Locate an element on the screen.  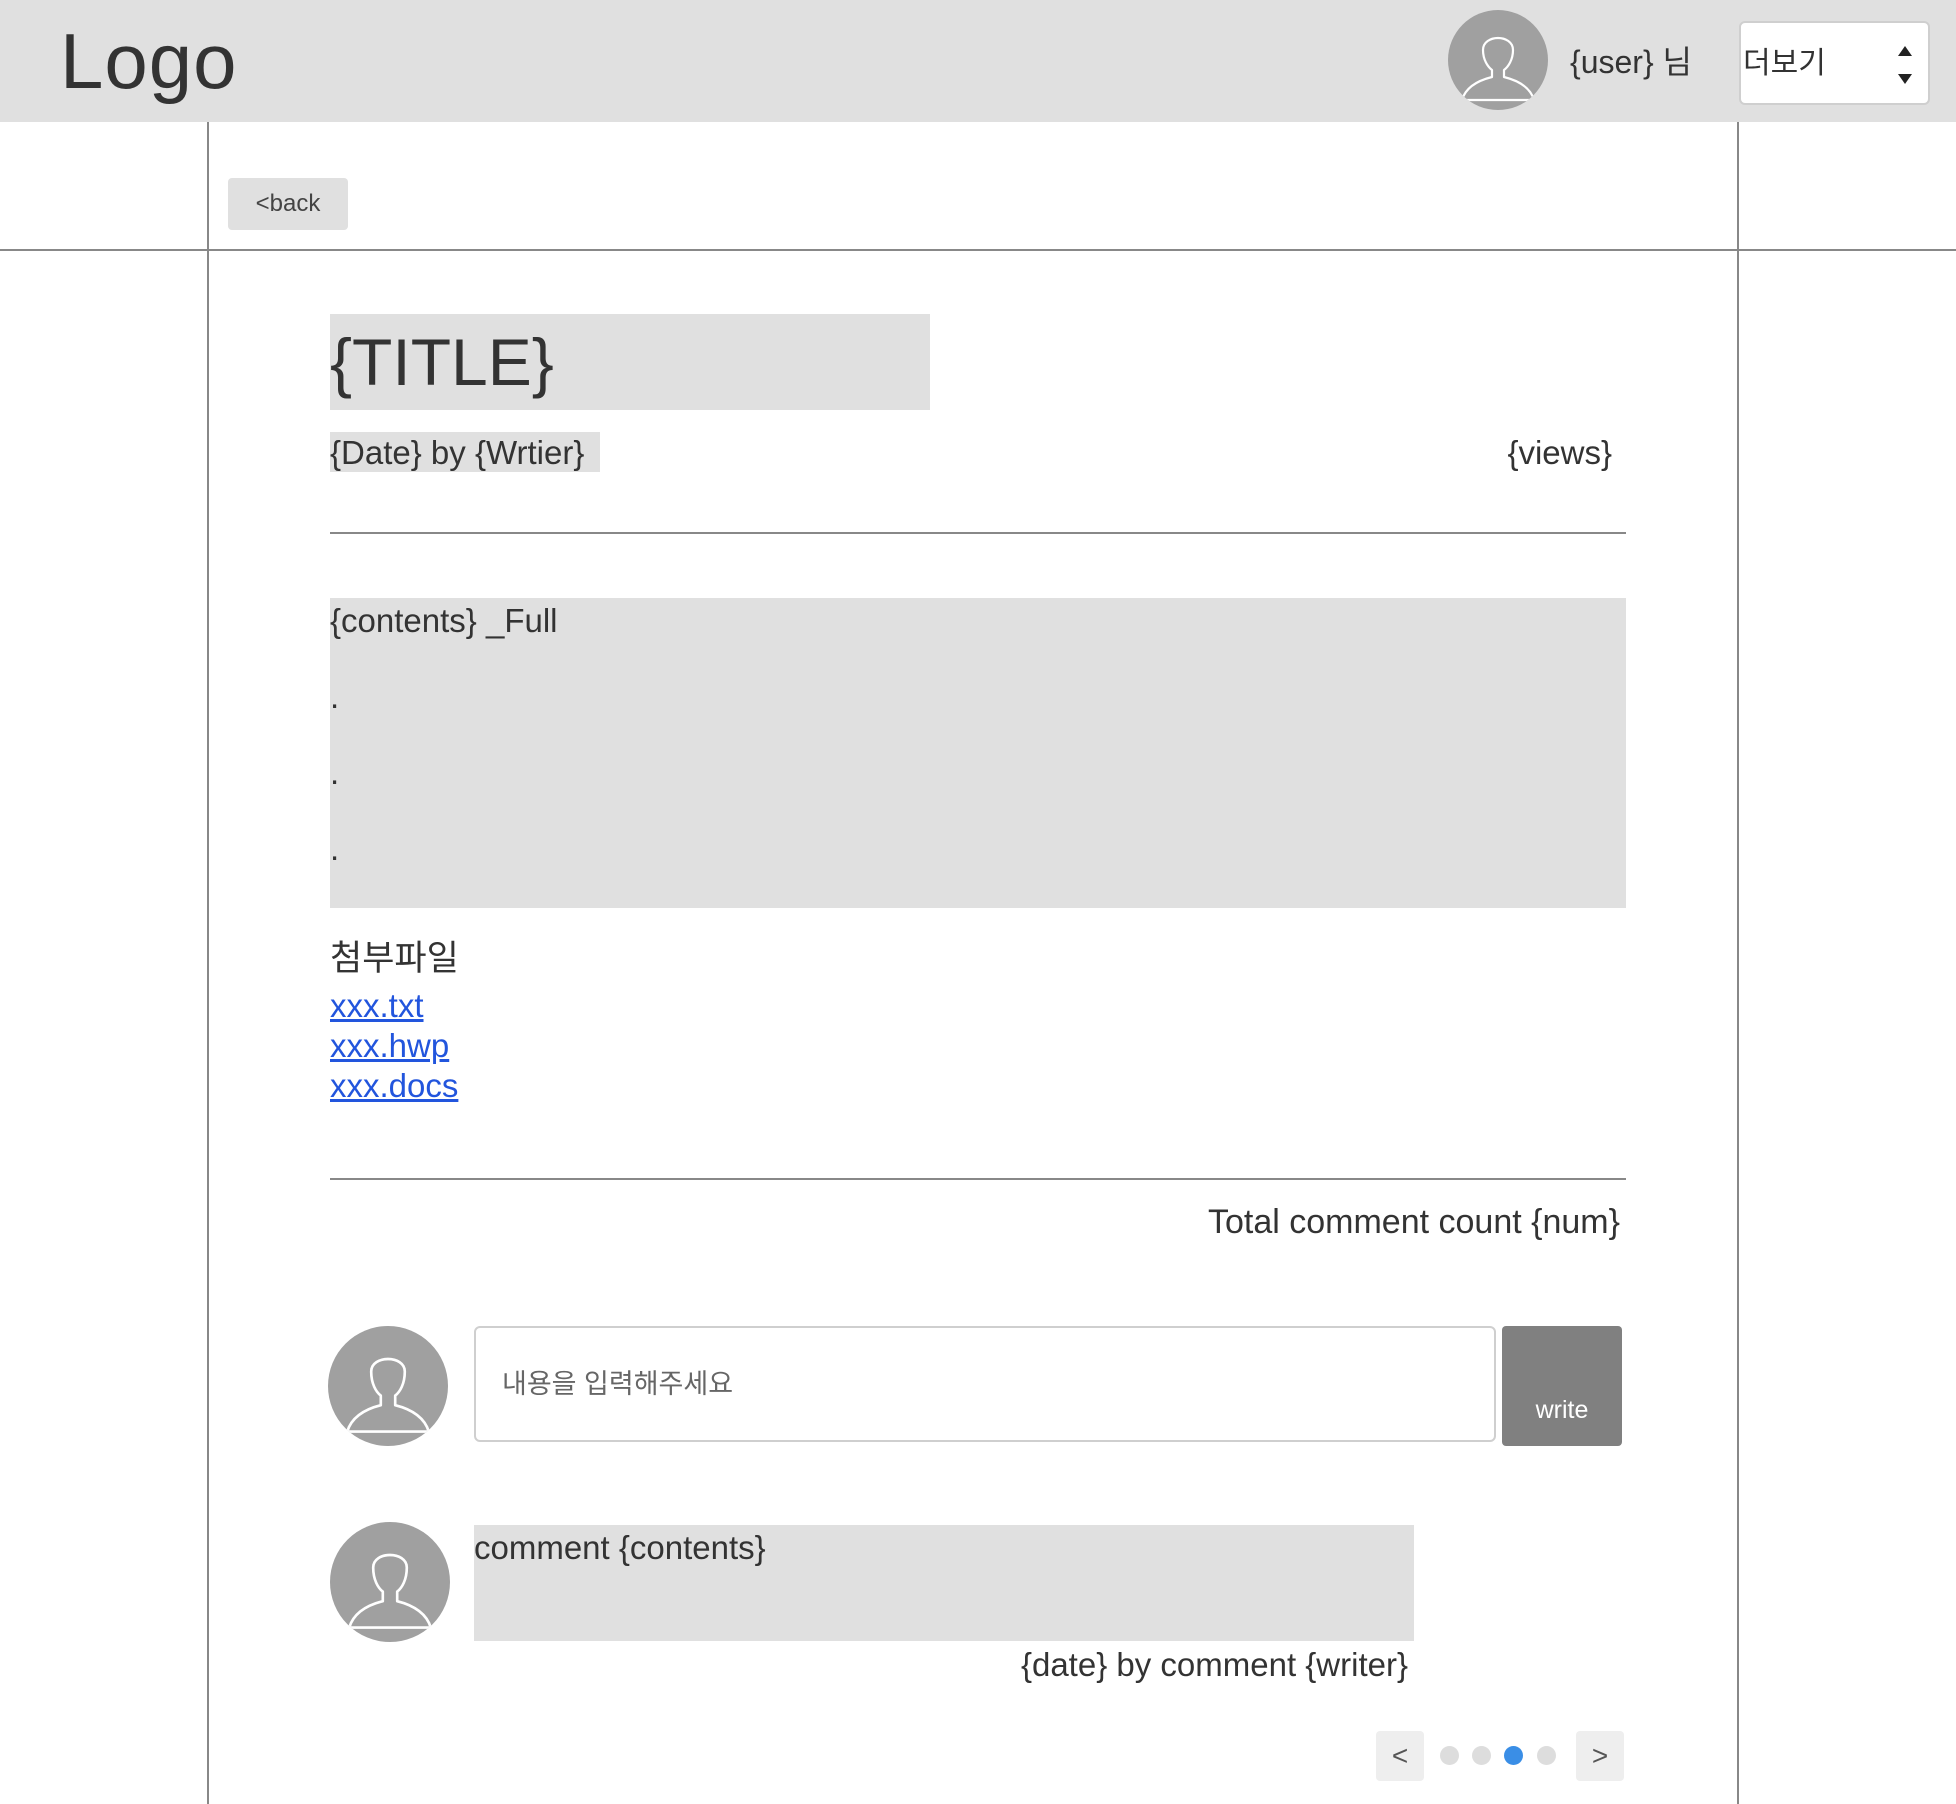
comment-item: comment {contents} is located at coordinates (944, 1583).